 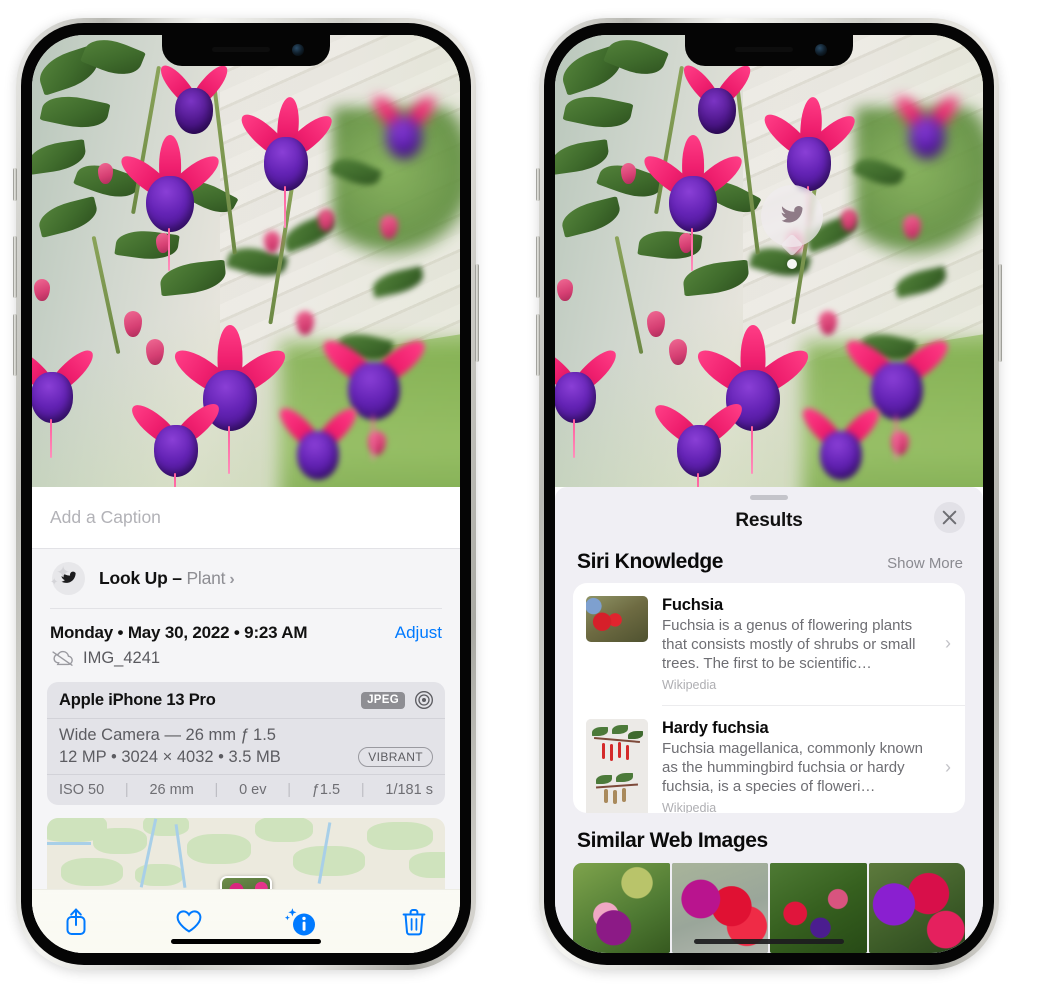 What do you see at coordinates (792, 264) in the screenshot?
I see `subject-dot-indicator` at bounding box center [792, 264].